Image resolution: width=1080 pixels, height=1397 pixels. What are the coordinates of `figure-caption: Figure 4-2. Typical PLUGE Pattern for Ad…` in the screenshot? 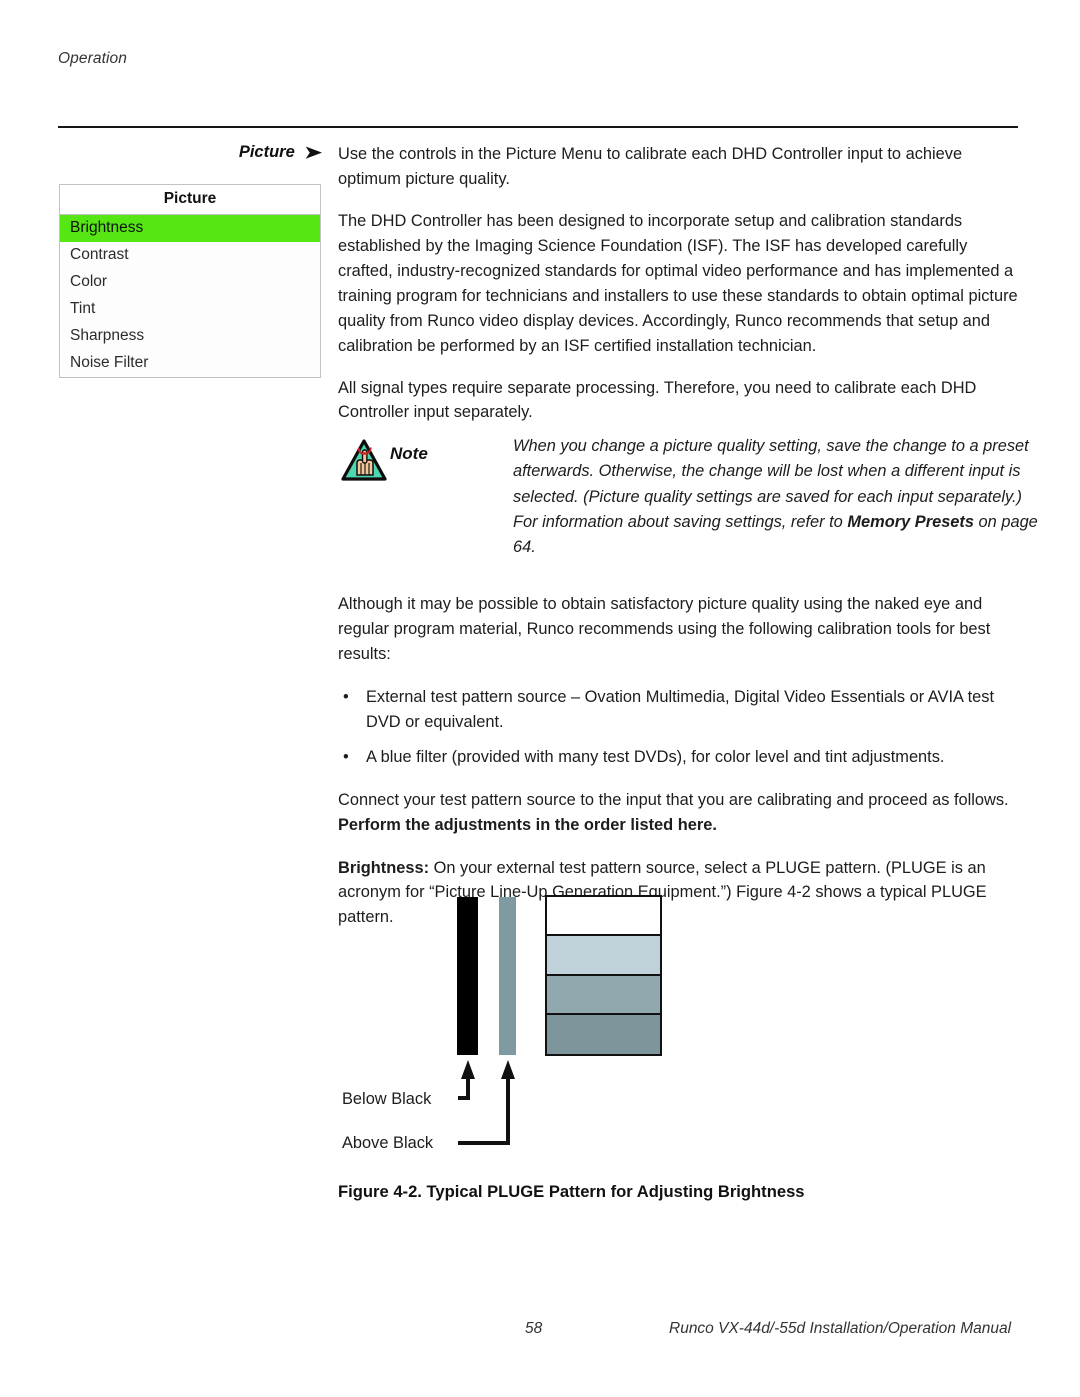 It's located at (571, 1191).